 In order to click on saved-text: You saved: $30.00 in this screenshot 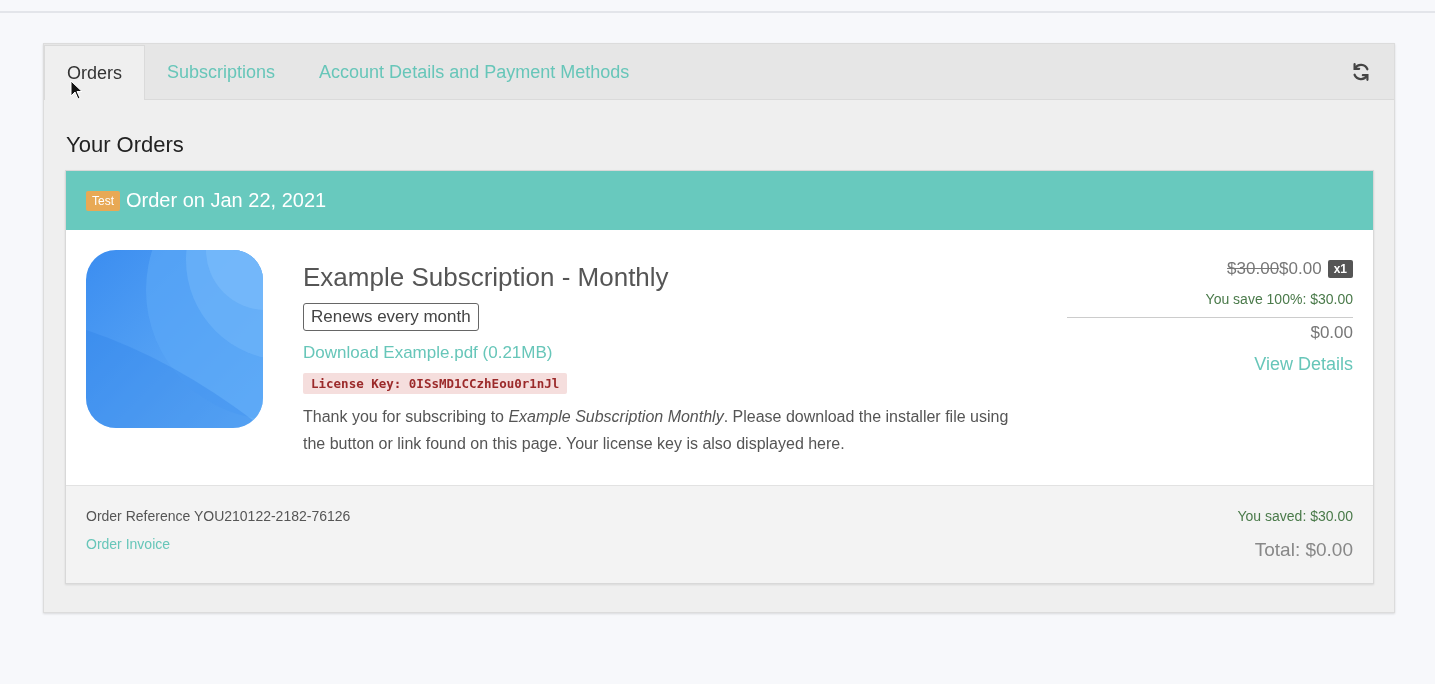, I will do `click(1295, 516)`.